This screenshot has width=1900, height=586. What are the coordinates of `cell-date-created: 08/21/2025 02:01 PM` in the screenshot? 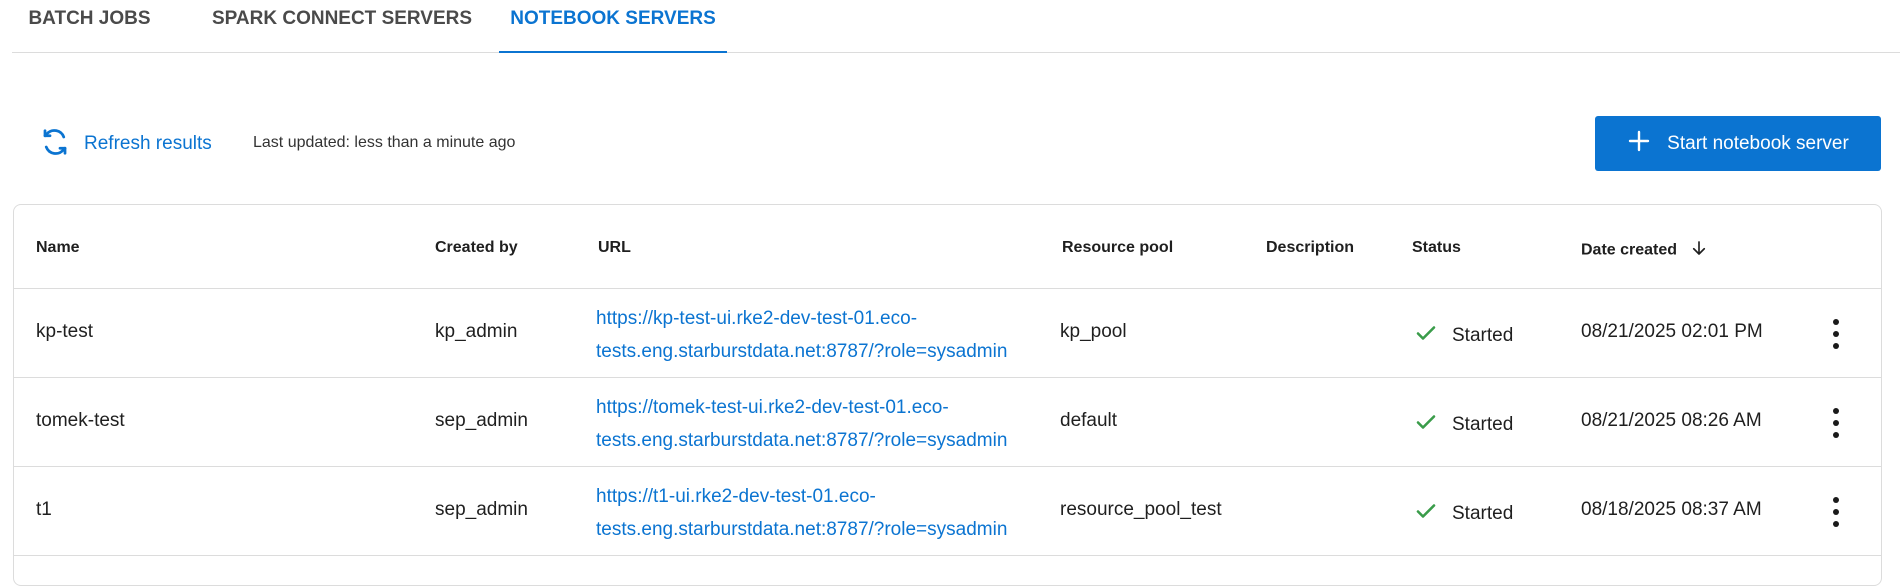 It's located at (1672, 331).